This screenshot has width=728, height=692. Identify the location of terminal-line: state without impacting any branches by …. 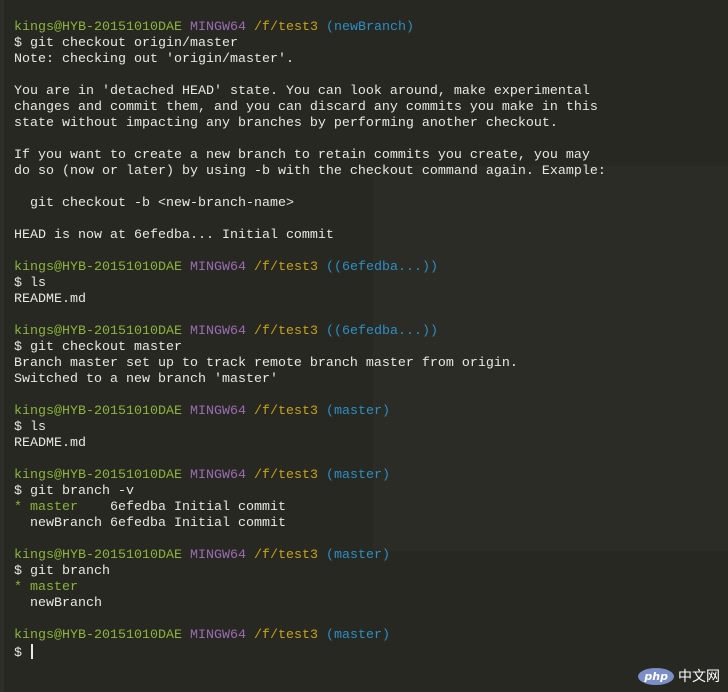
(310, 124).